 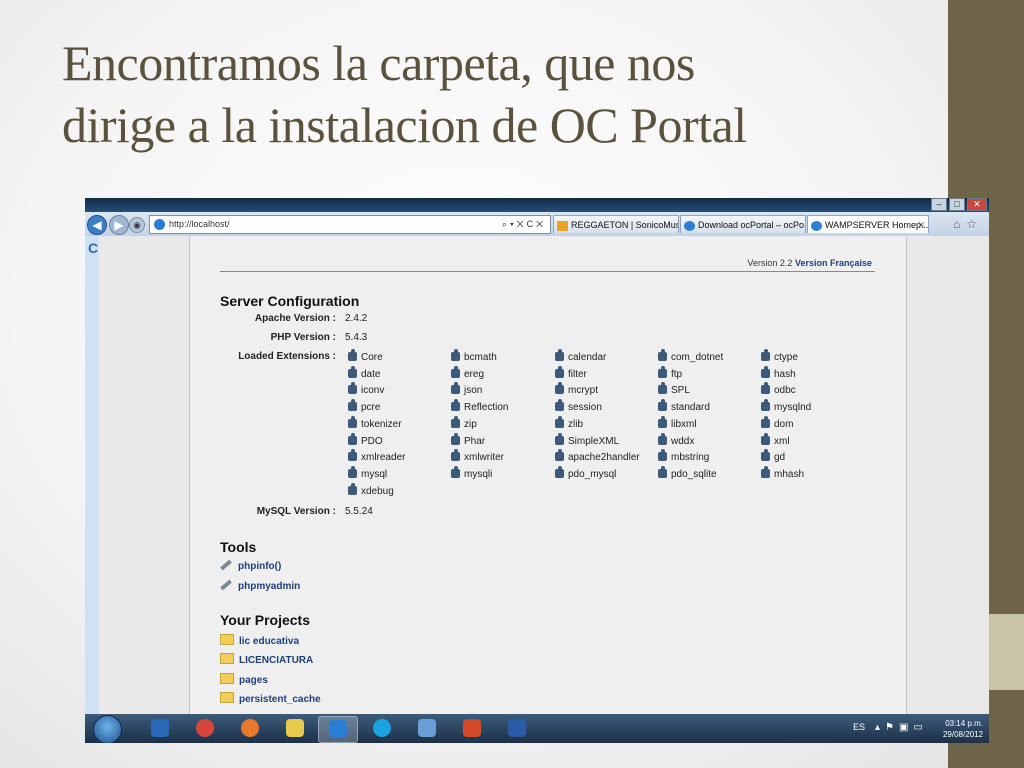 What do you see at coordinates (276, 660) in the screenshot?
I see `project-label: LICENCIATURA` at bounding box center [276, 660].